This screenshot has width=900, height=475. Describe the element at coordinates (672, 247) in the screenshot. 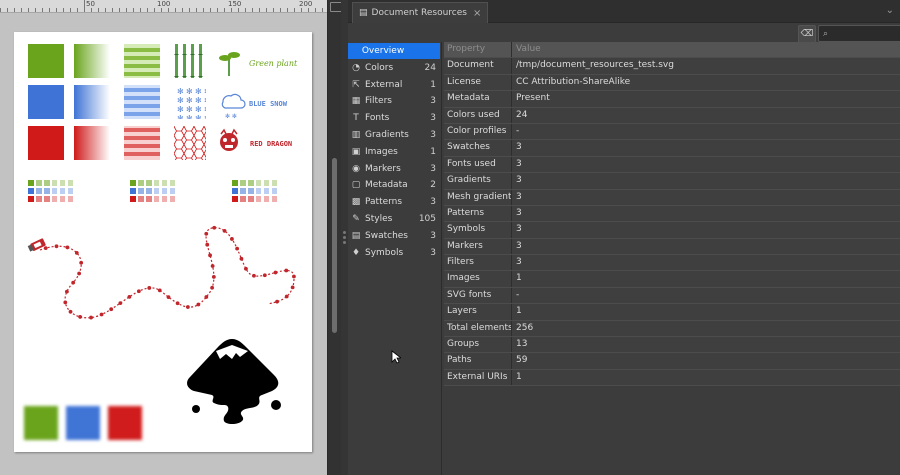

I see `table-row: Markers 3` at that location.